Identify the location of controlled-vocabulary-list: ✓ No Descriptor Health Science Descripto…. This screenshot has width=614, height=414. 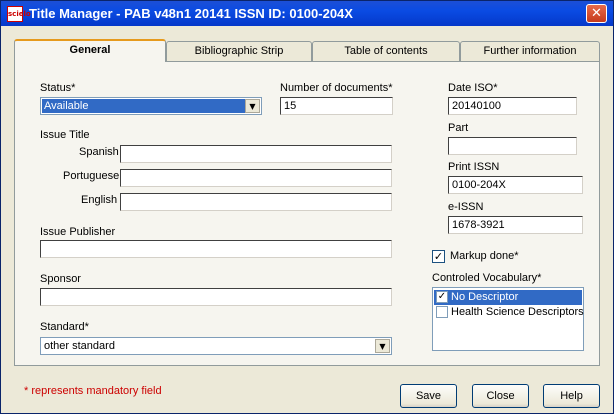
(508, 319).